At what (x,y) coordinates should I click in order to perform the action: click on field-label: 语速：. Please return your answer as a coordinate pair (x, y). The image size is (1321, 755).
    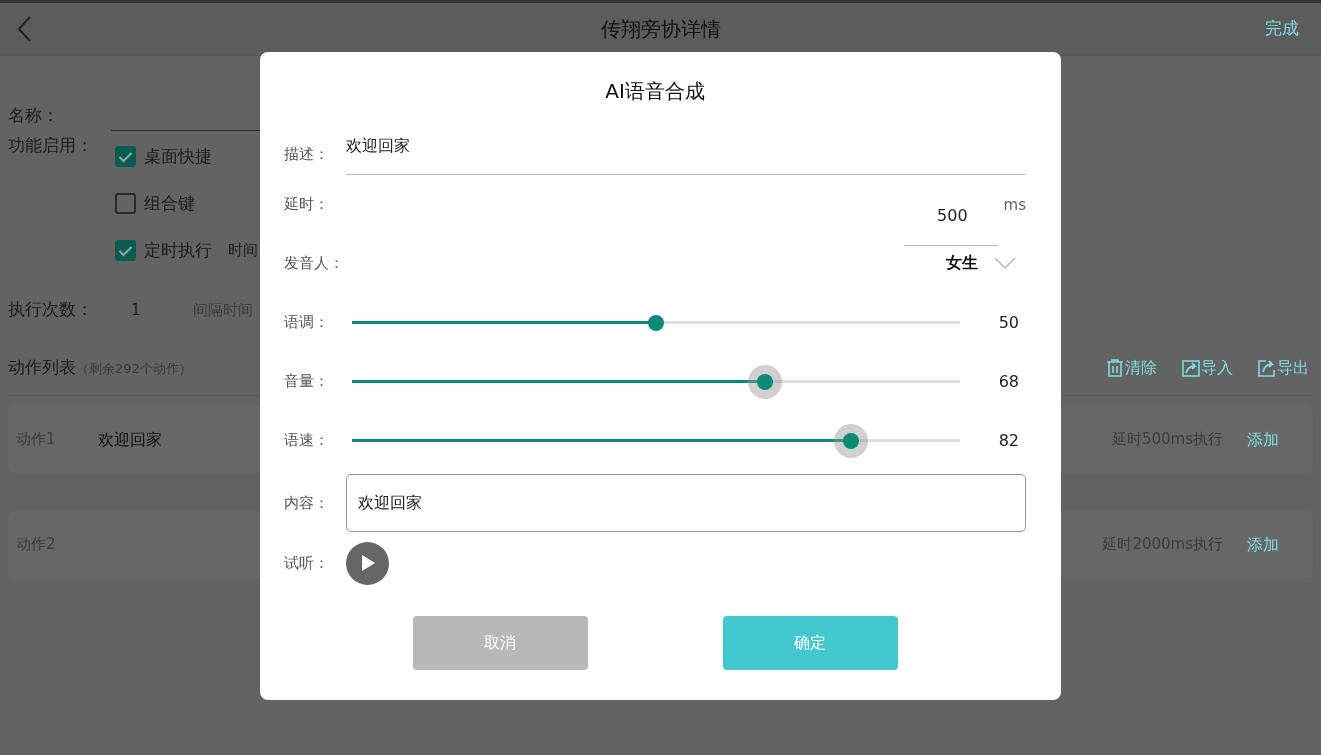
    Looking at the image, I should click on (307, 441).